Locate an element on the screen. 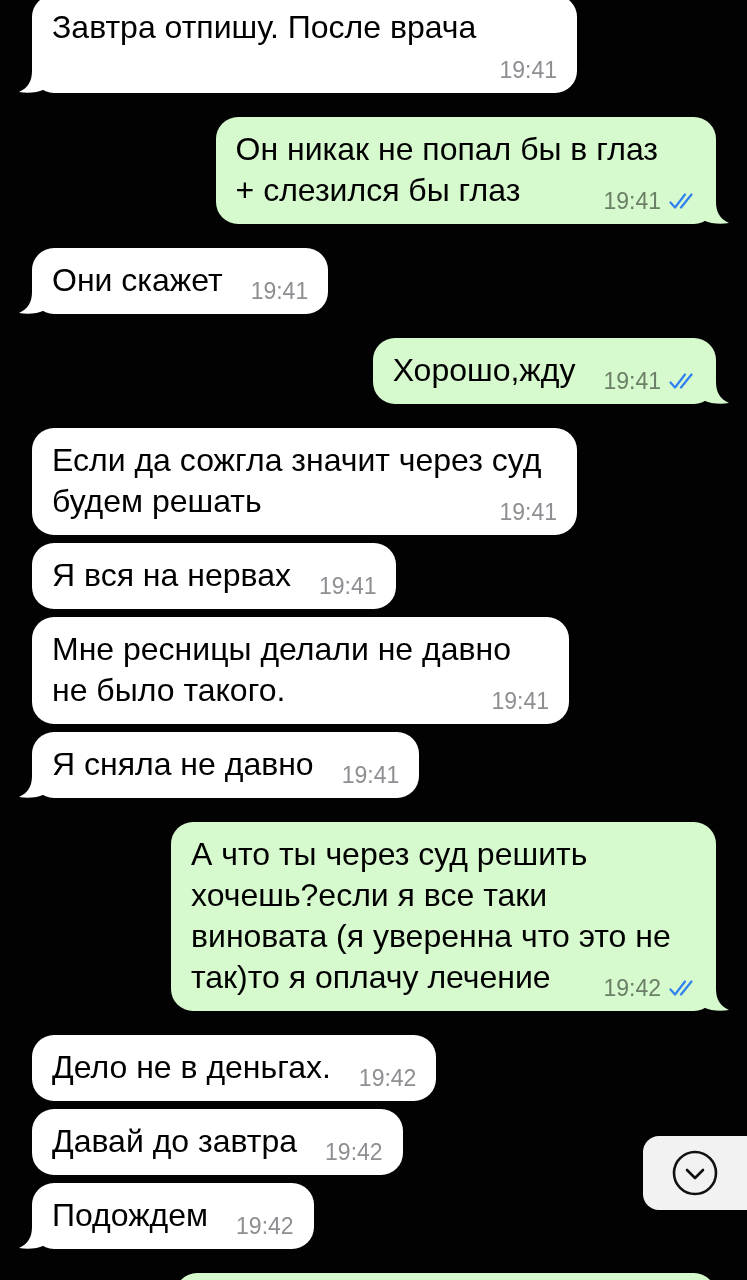 This screenshot has height=1280, width=747. message-text: Он никак не попал бы в глаз is located at coordinates (446, 149).